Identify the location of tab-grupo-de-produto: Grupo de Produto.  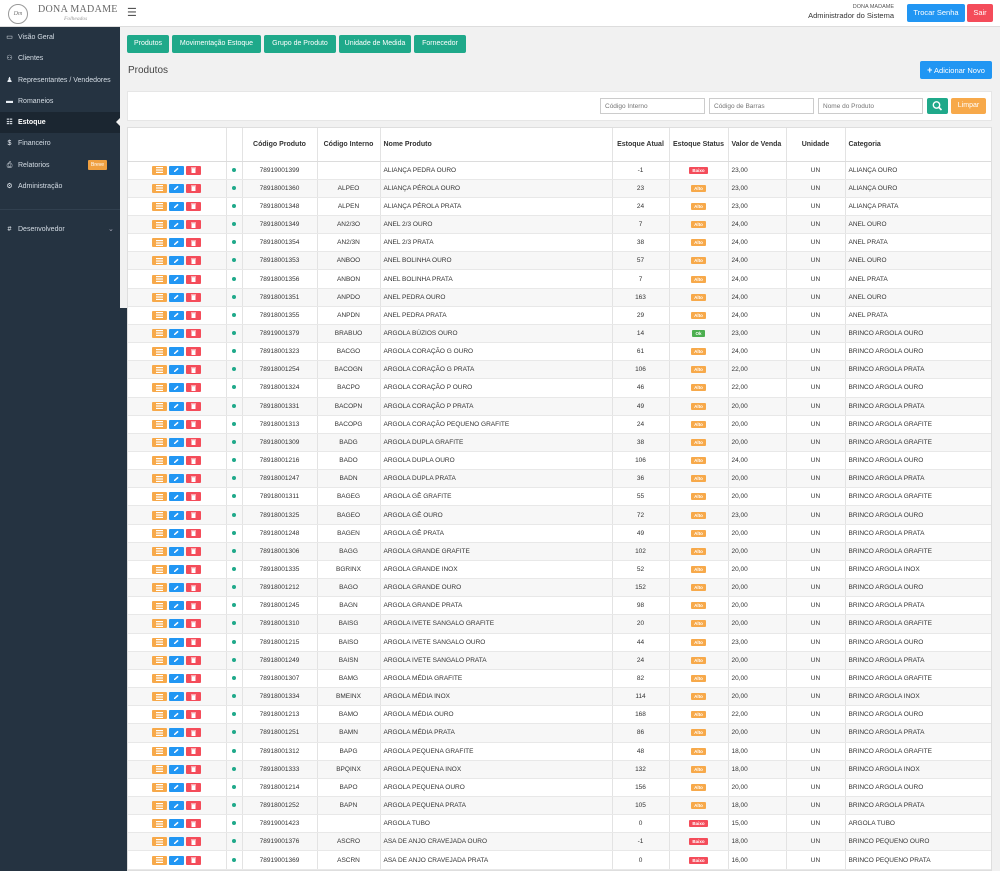
(300, 44).